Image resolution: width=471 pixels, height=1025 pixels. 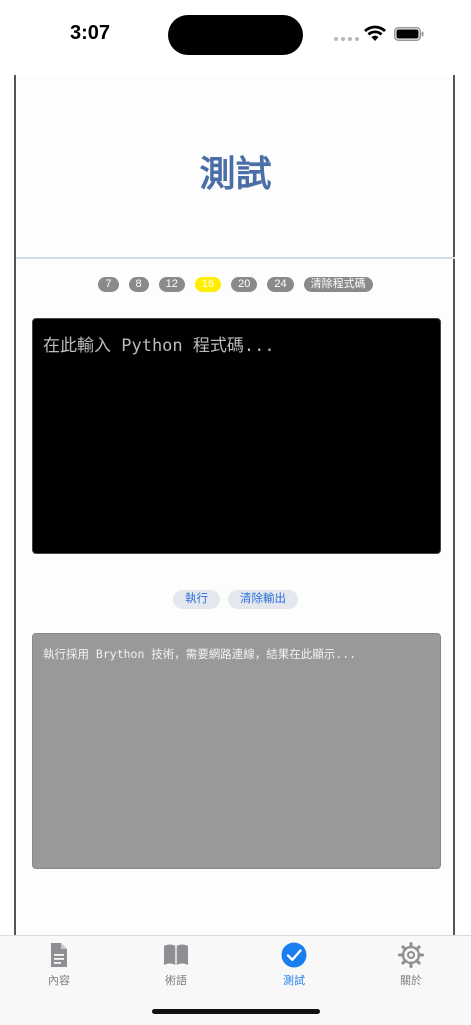 What do you see at coordinates (338, 284) in the screenshot?
I see `clear-code-button: 清除程式碼` at bounding box center [338, 284].